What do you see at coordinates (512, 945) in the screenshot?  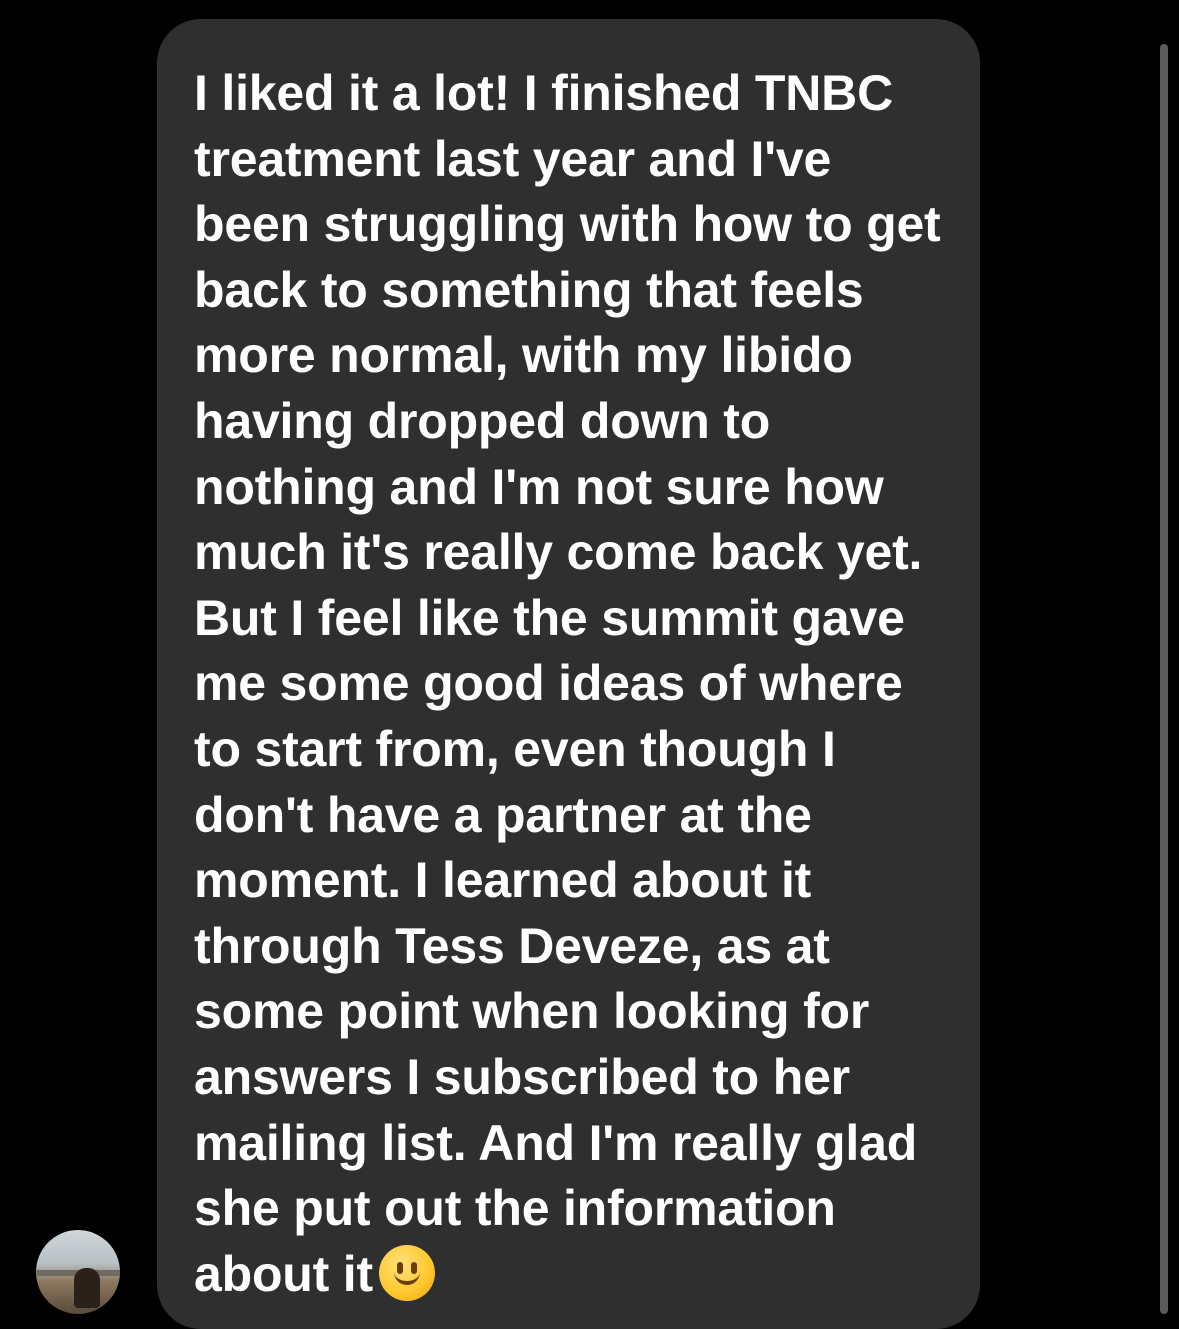 I see `message-line: through Tess Deveze, as at` at bounding box center [512, 945].